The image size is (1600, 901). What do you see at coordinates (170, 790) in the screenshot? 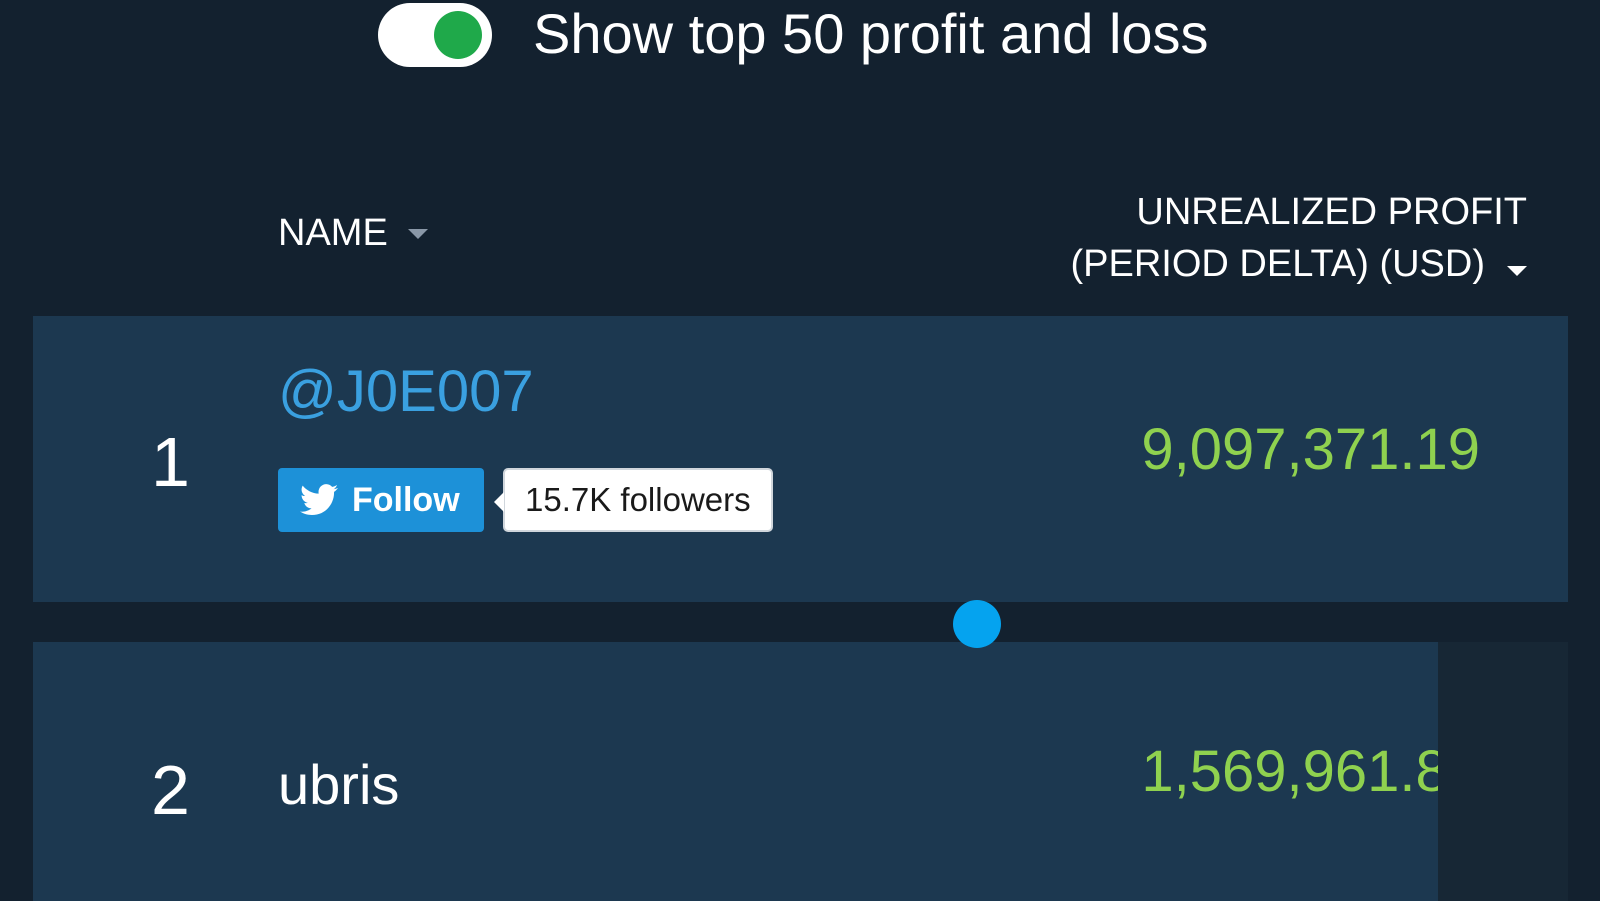
I see `rank-number: 2` at bounding box center [170, 790].